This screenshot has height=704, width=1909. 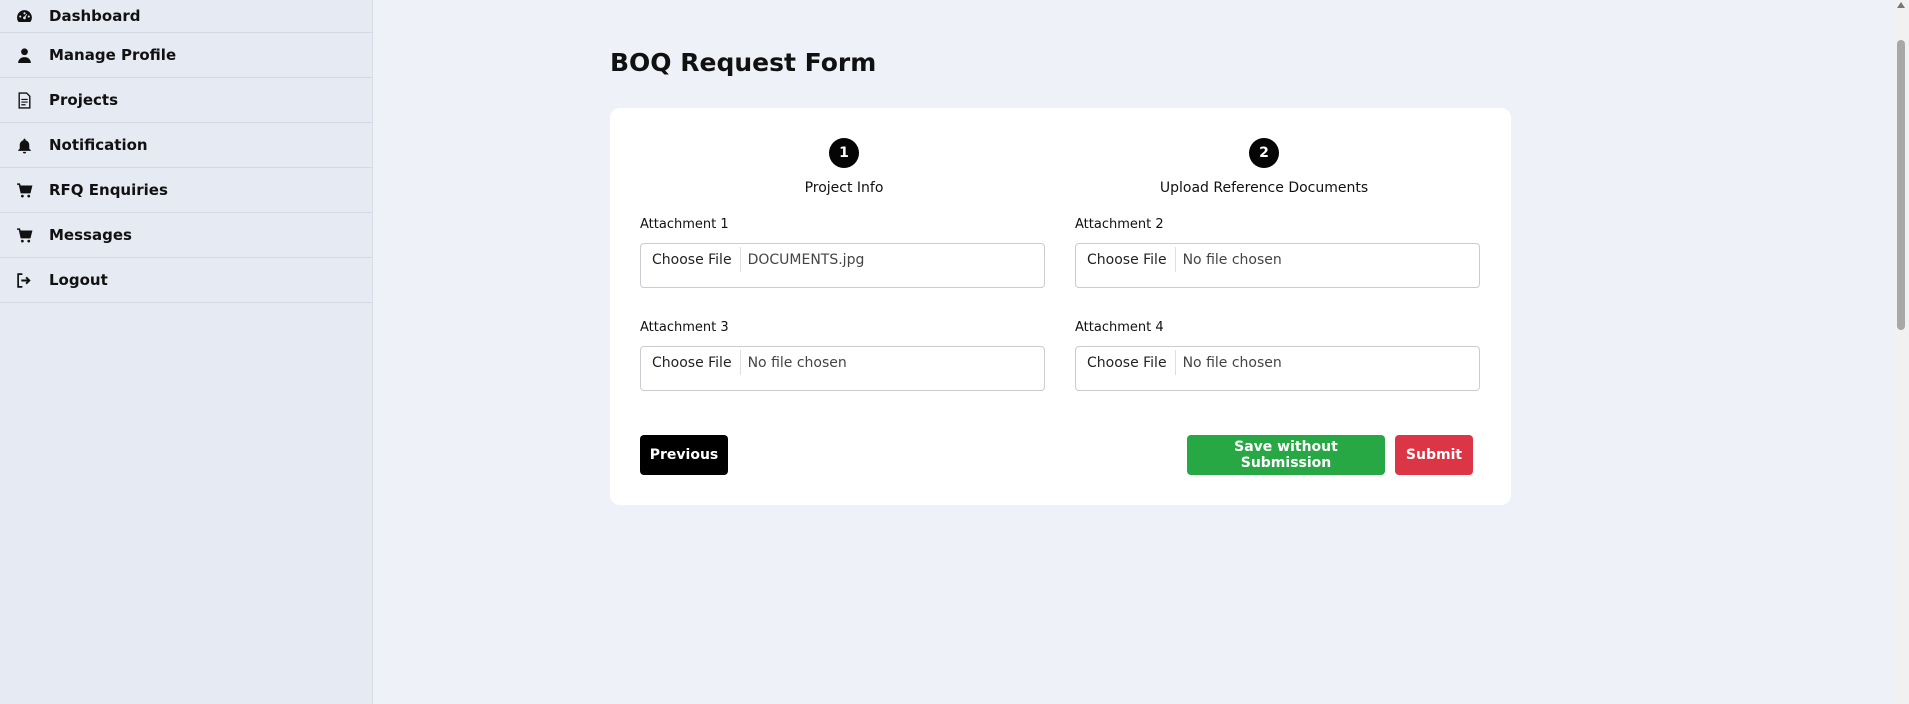 I want to click on page-title: BOQ Request Form, so click(x=743, y=62).